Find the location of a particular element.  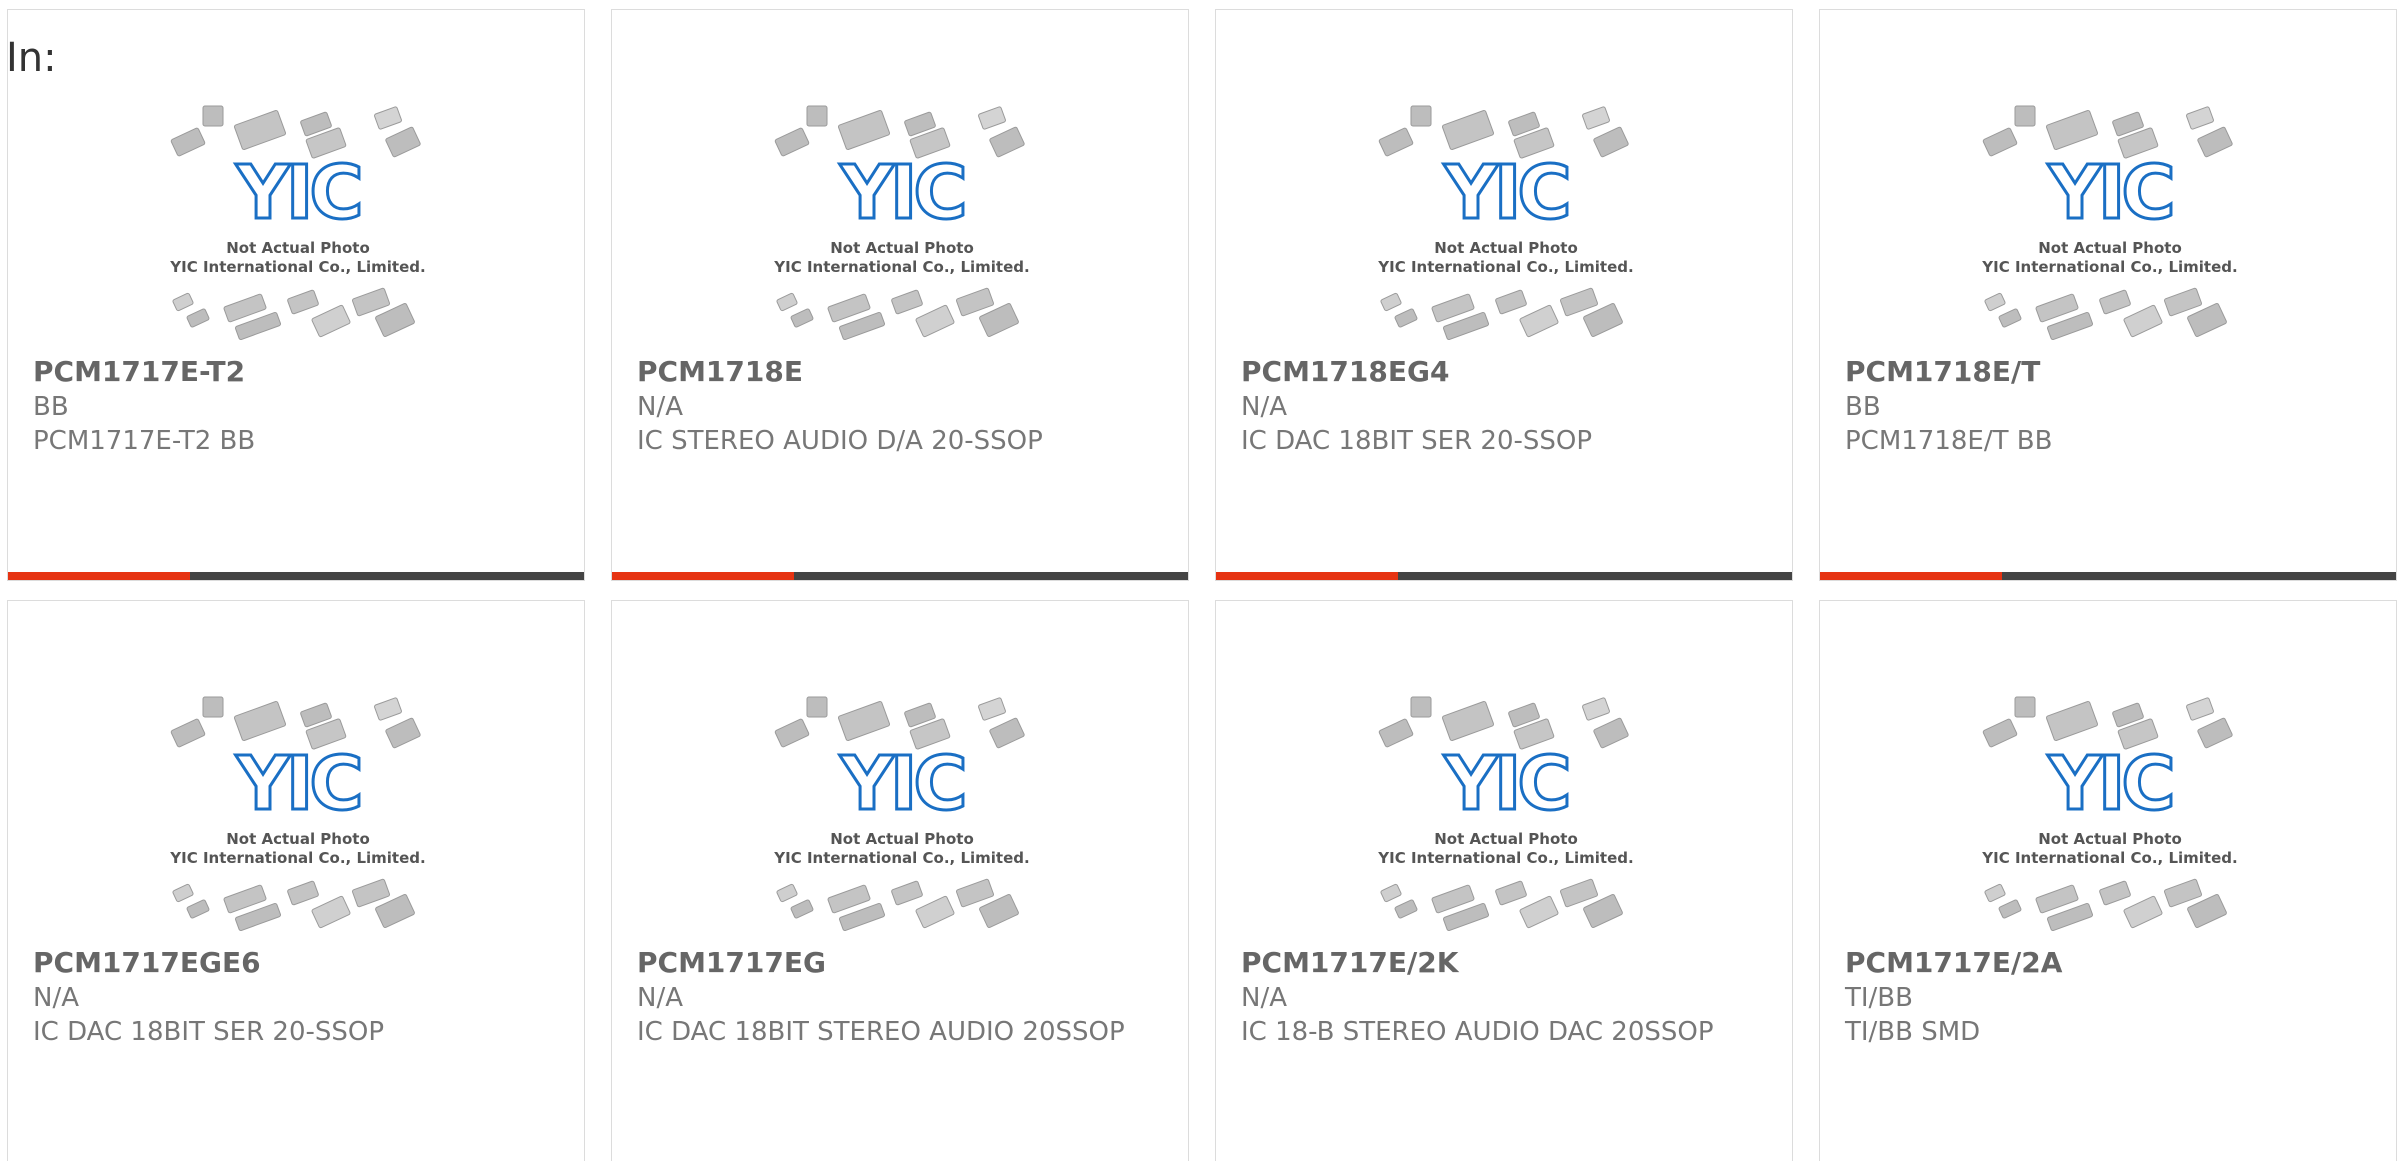

description: IC STEREO AUDIO D/A 20-SSOP is located at coordinates (840, 441).